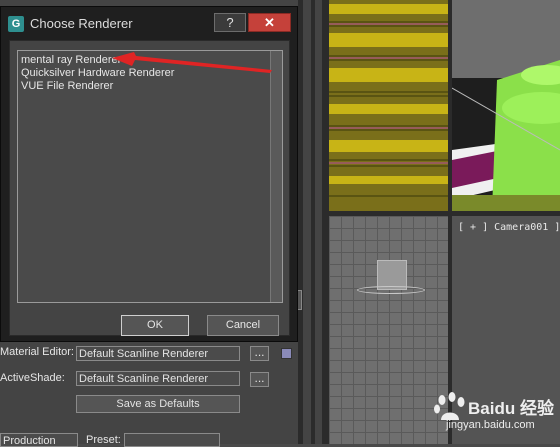 This screenshot has width=560, height=447. Describe the element at coordinates (172, 440) in the screenshot. I see `preset-dropdown` at that location.